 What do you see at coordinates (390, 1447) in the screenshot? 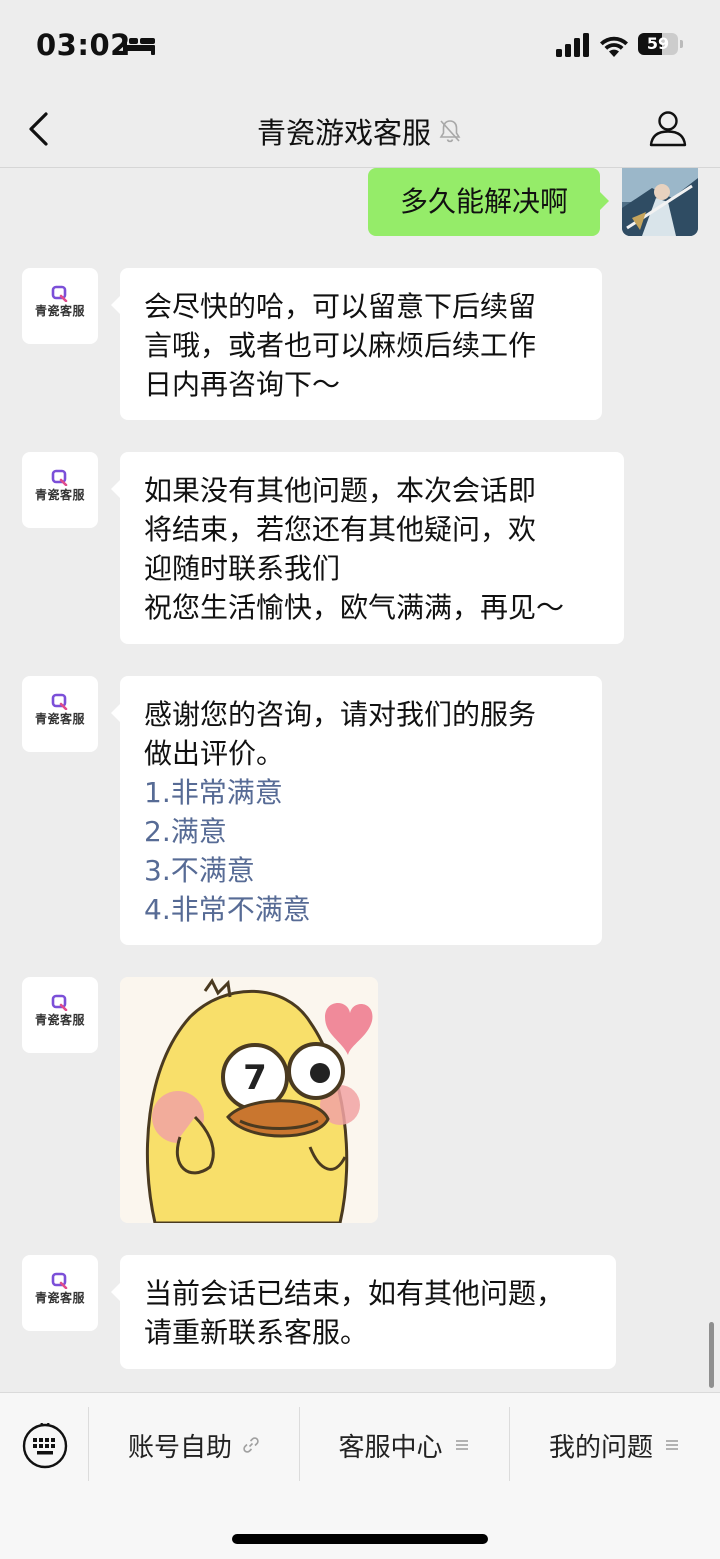
I see `menu-label: 客服中心` at bounding box center [390, 1447].